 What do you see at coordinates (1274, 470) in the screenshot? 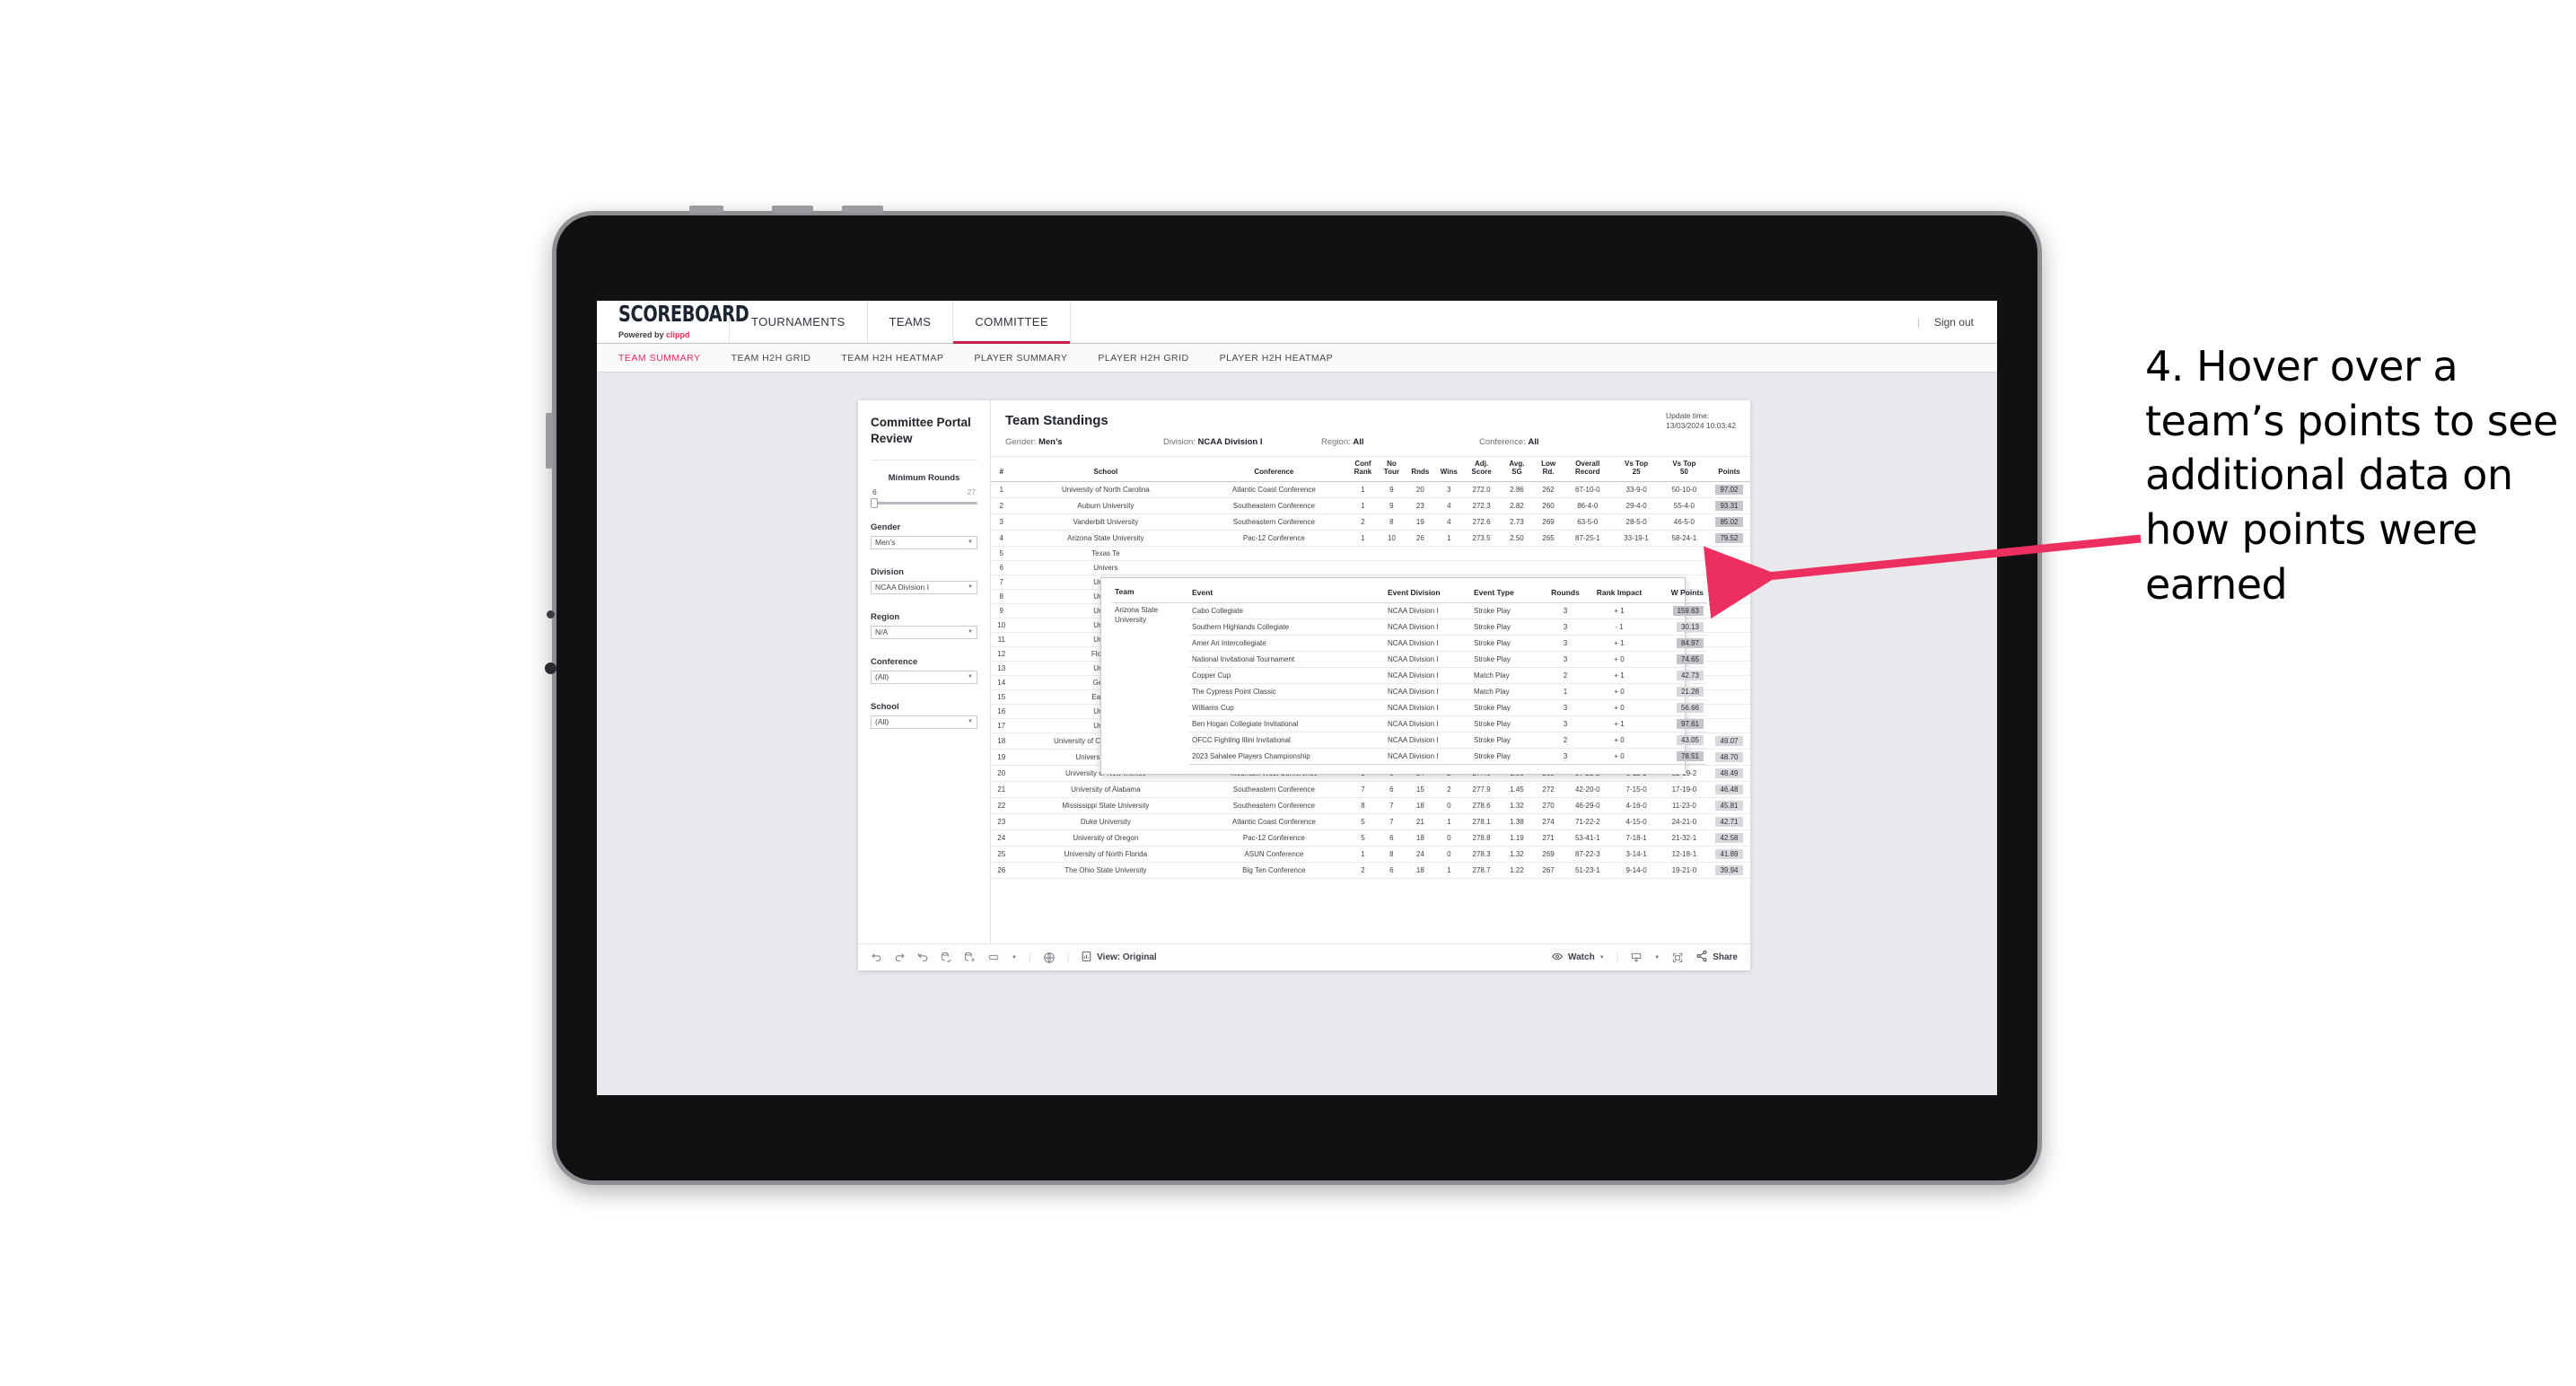
I see `column-header-conference: Conference` at bounding box center [1274, 470].